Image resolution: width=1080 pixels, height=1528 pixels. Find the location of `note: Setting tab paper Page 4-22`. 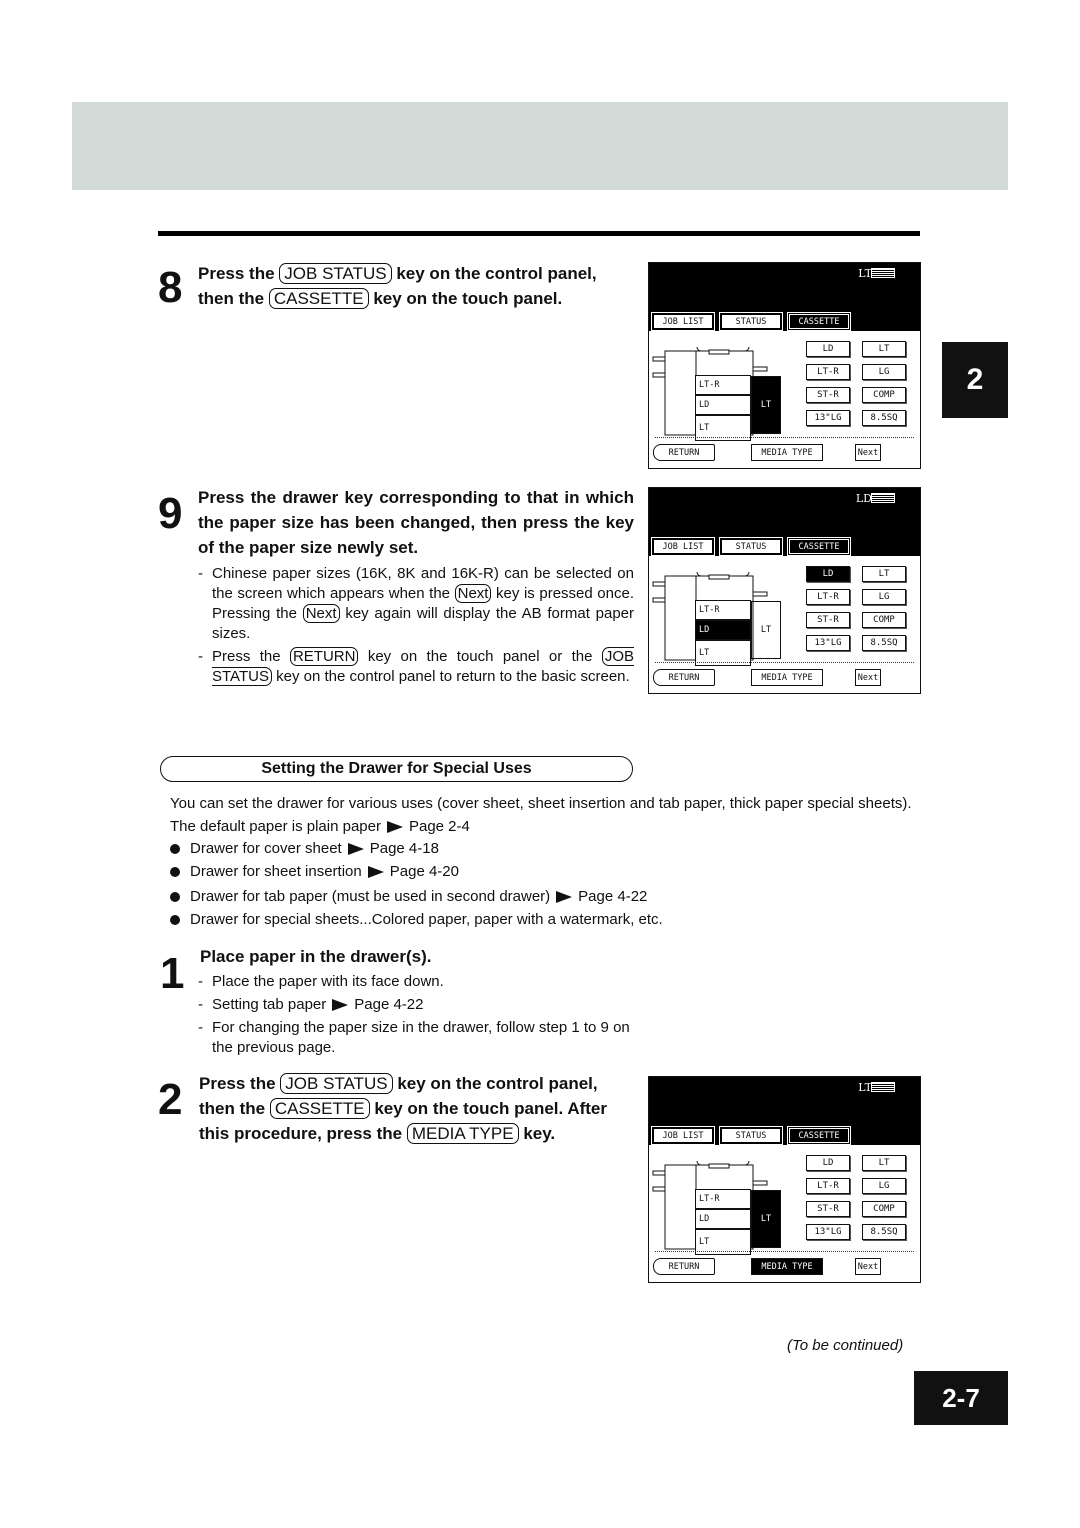

note: Setting tab paper Page 4-22 is located at coordinates (418, 1005).